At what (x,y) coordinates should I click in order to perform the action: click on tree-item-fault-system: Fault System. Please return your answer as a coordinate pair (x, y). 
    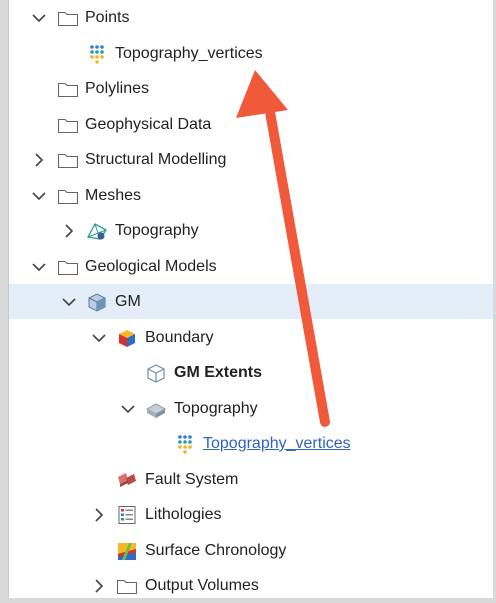
    Looking at the image, I should click on (251, 479).